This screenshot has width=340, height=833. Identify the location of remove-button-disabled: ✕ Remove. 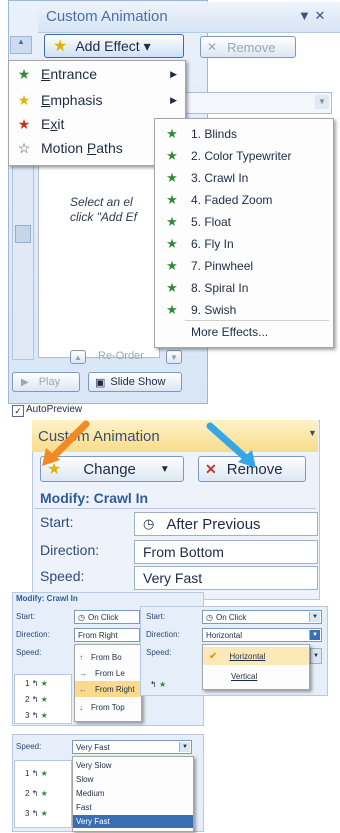
(248, 47).